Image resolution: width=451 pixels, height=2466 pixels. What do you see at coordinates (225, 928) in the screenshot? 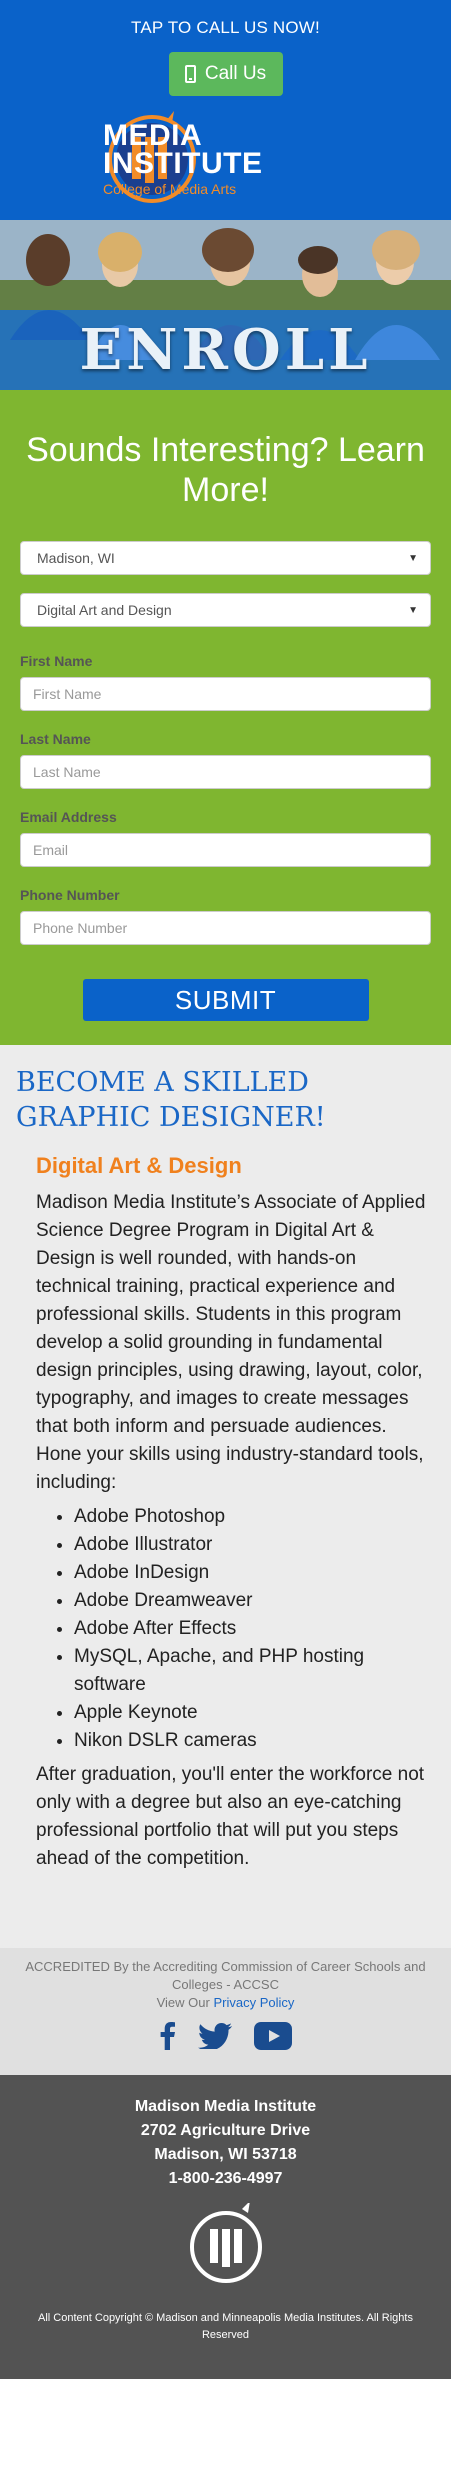
I see `phone-field: Phone Number` at bounding box center [225, 928].